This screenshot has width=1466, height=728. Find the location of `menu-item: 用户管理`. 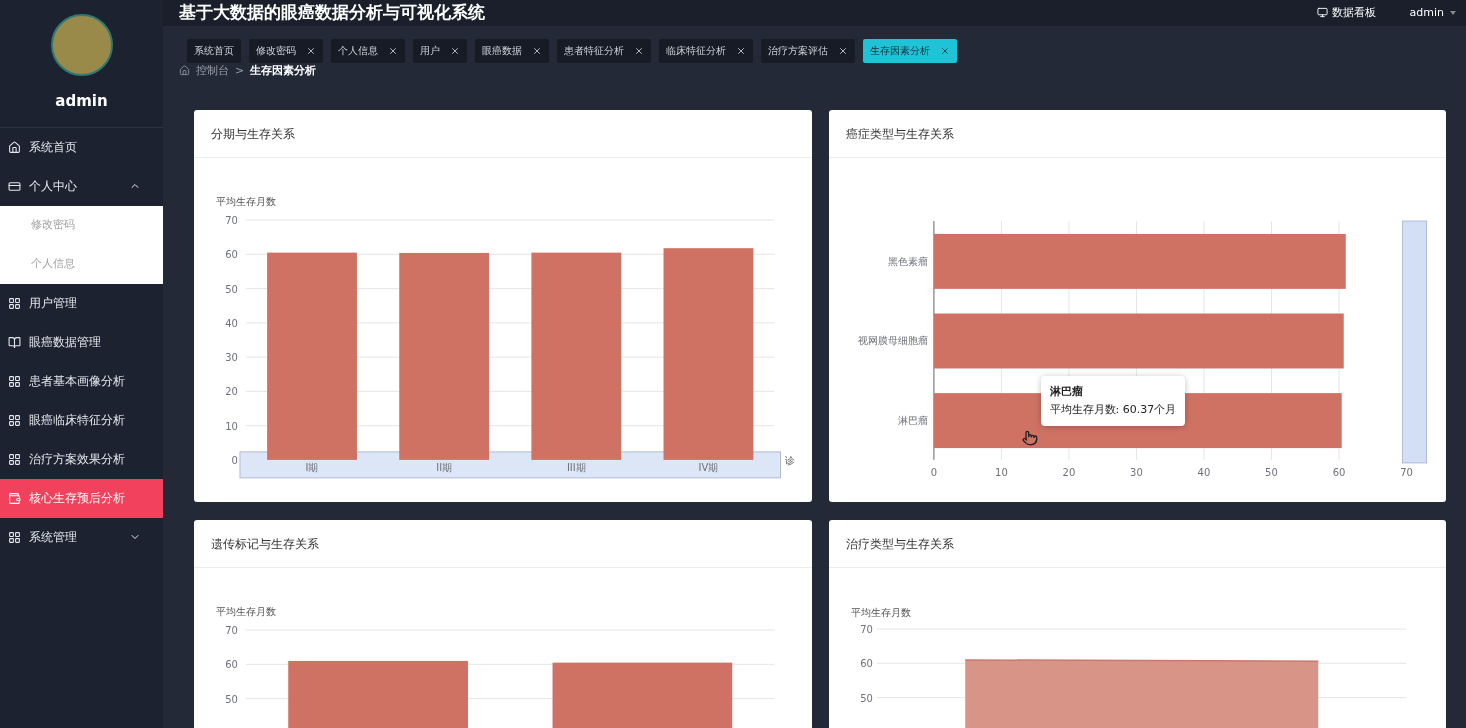

menu-item: 用户管理 is located at coordinates (81, 303).